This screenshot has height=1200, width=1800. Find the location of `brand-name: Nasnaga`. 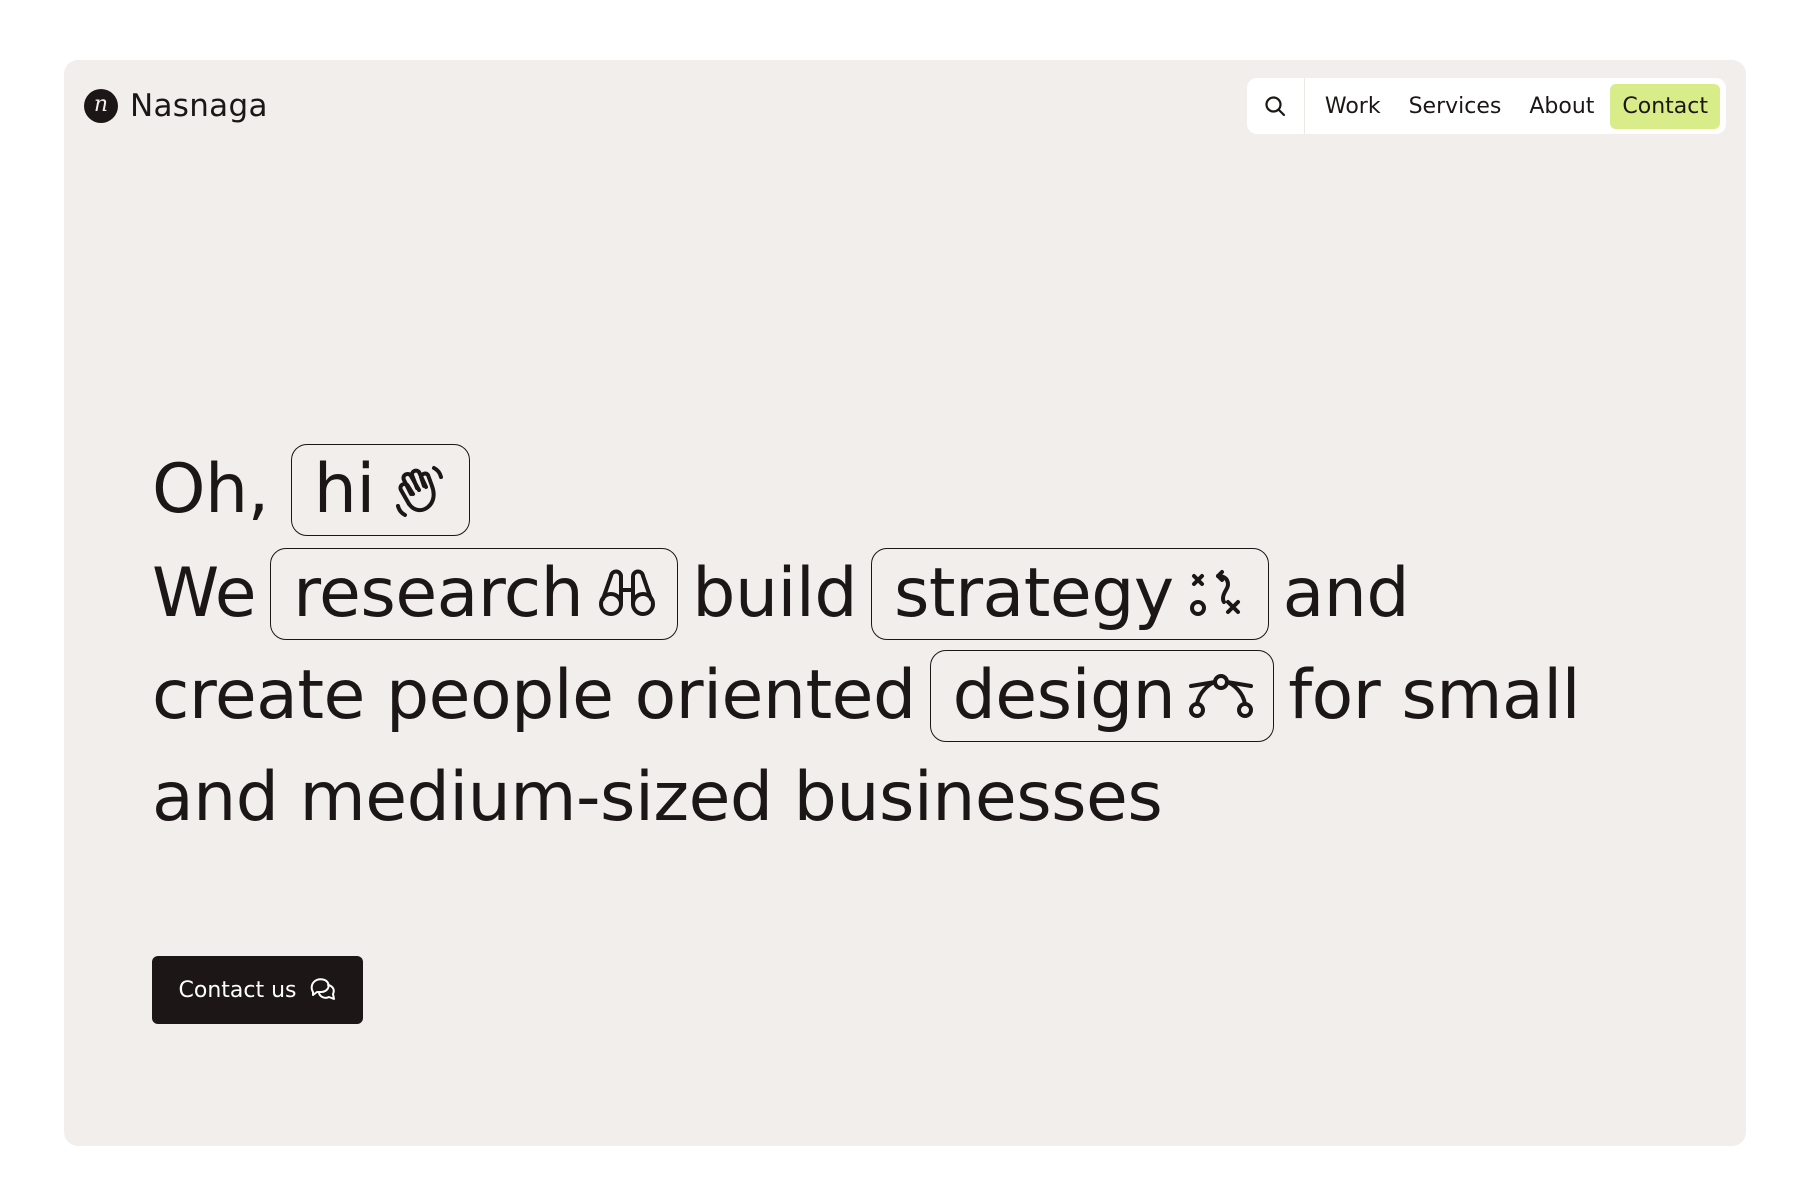

brand-name: Nasnaga is located at coordinates (199, 106).